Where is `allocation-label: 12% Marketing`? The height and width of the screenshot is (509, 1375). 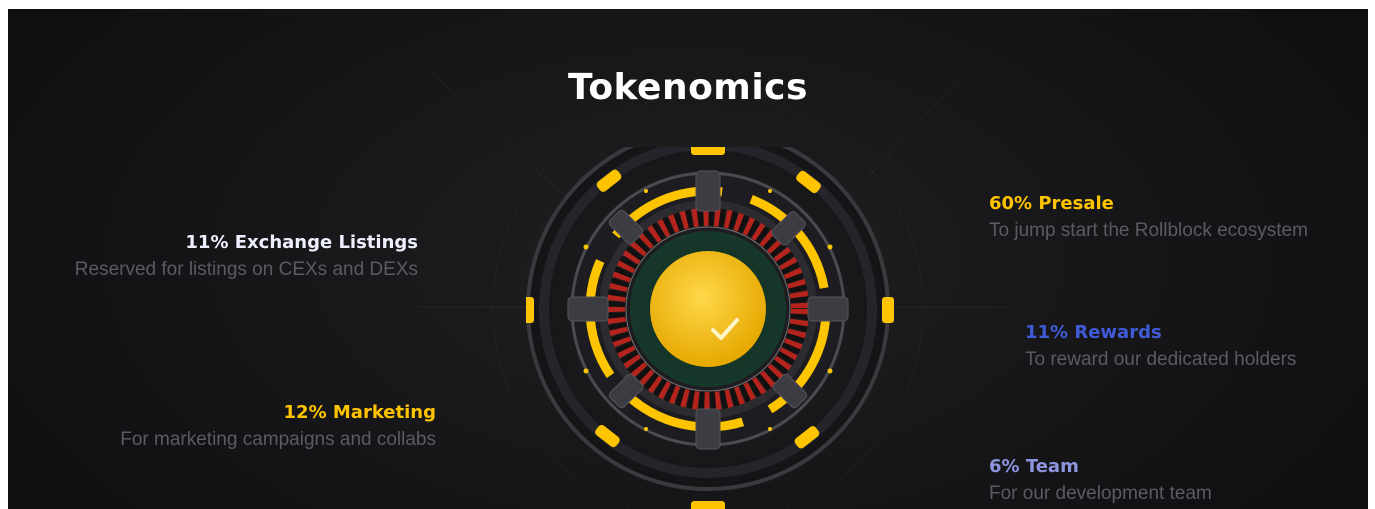 allocation-label: 12% Marketing is located at coordinates (359, 412).